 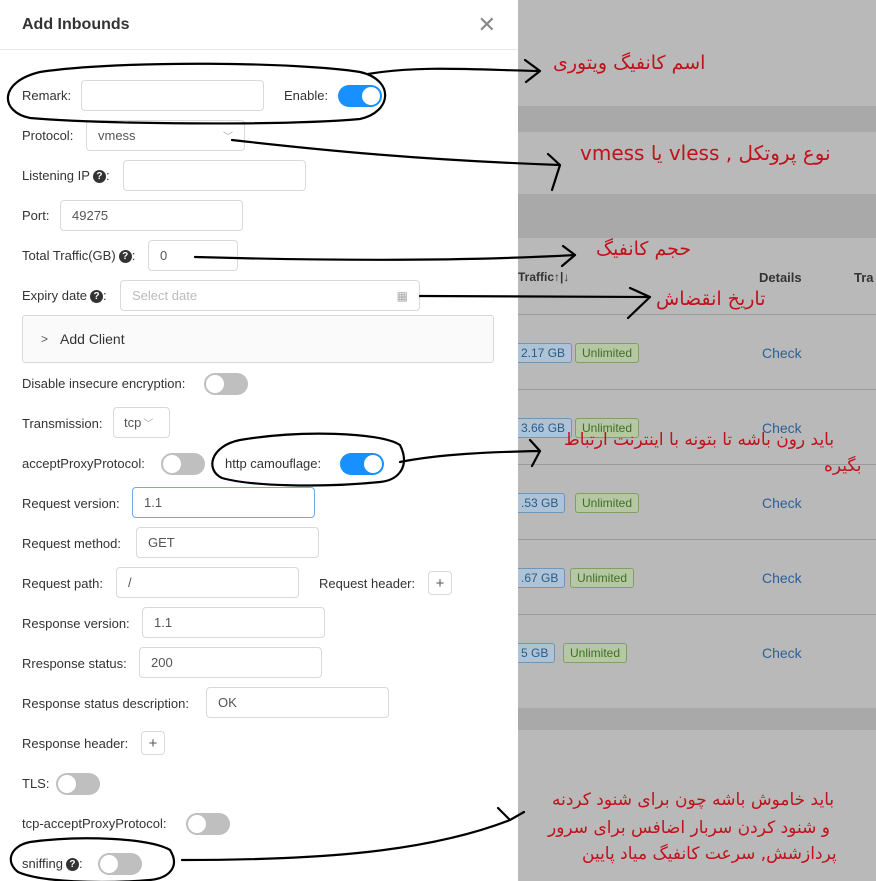 I want to click on tls-label: TLS:, so click(x=36, y=783).